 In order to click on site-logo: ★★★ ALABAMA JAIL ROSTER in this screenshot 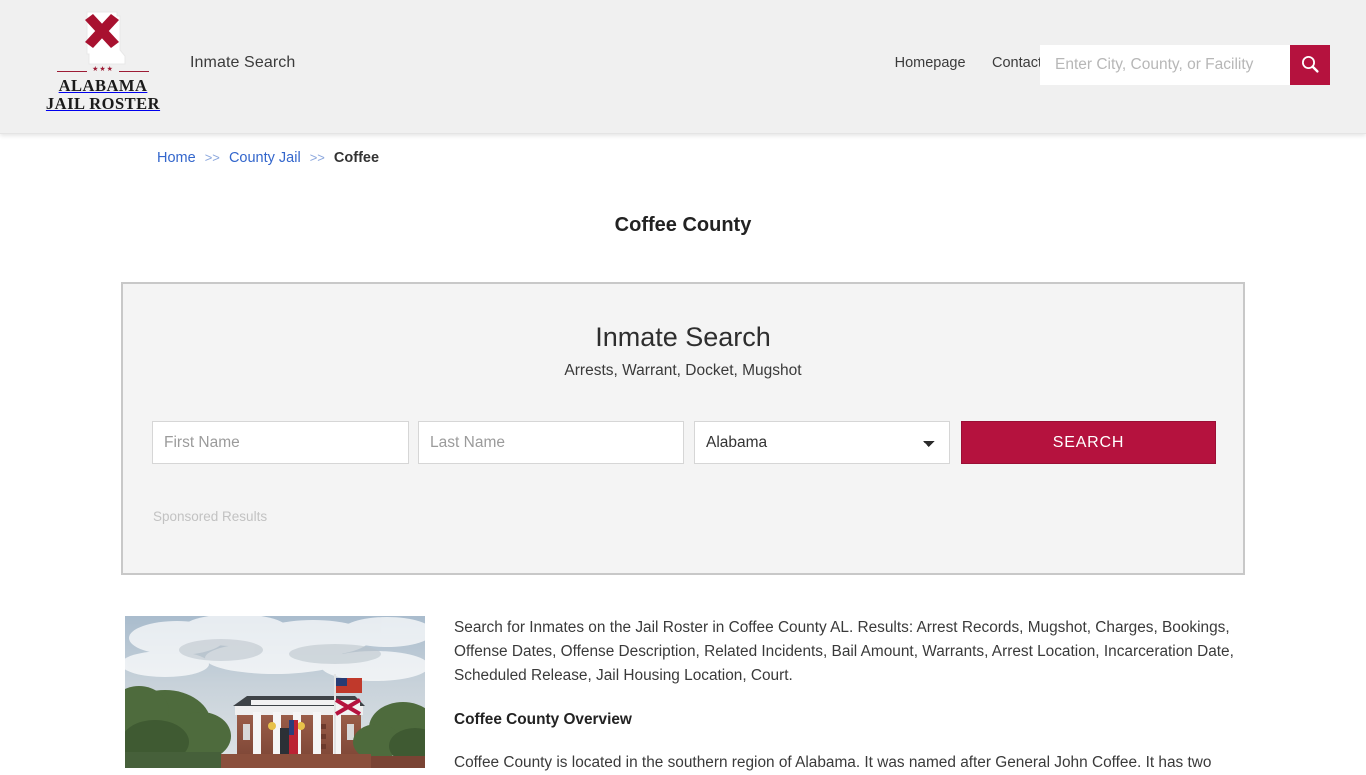, I will do `click(103, 63)`.